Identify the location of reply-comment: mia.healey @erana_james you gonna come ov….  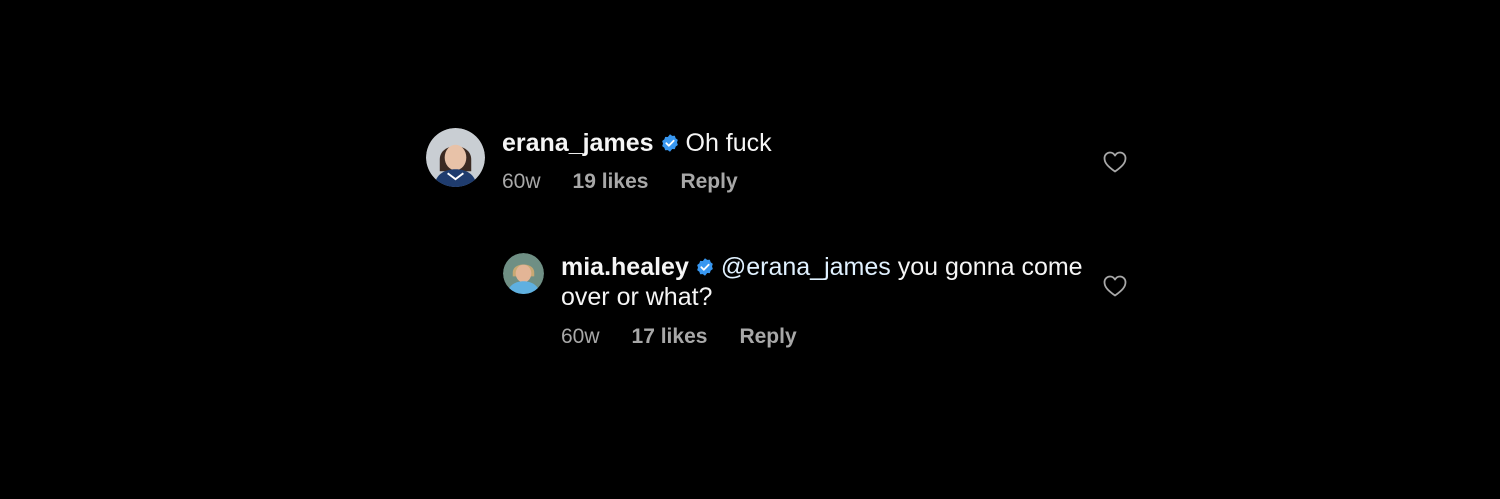
(817, 300).